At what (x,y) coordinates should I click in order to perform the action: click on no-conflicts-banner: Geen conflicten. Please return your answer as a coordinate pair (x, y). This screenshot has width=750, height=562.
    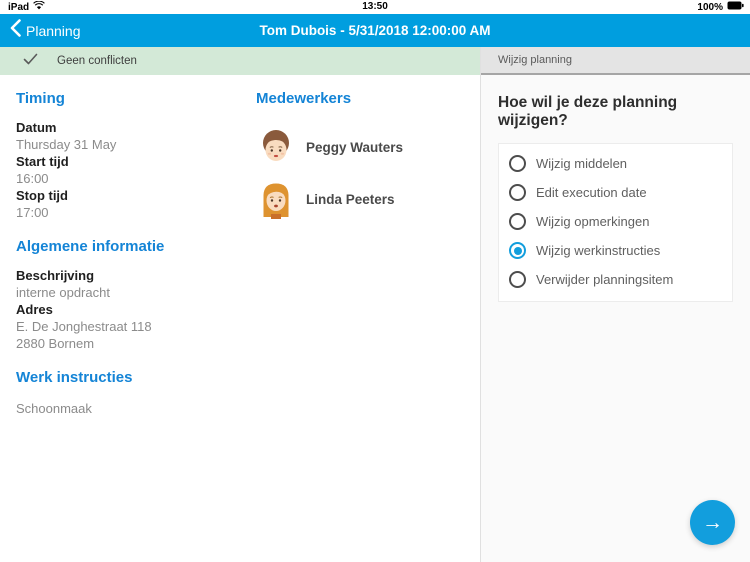
    Looking at the image, I should click on (240, 61).